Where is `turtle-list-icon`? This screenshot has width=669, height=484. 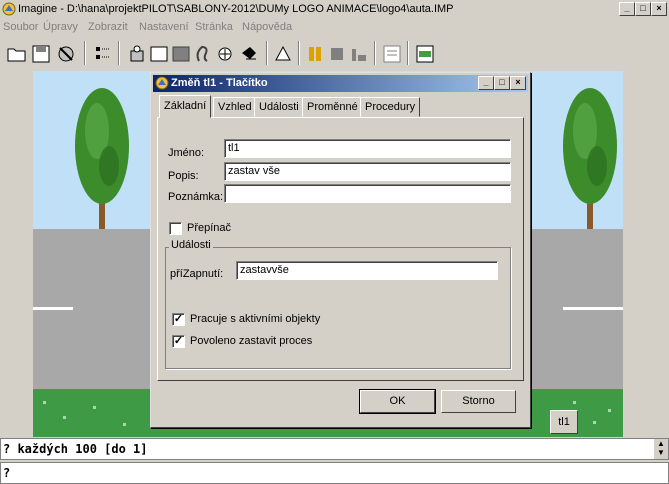 turtle-list-icon is located at coordinates (102, 54).